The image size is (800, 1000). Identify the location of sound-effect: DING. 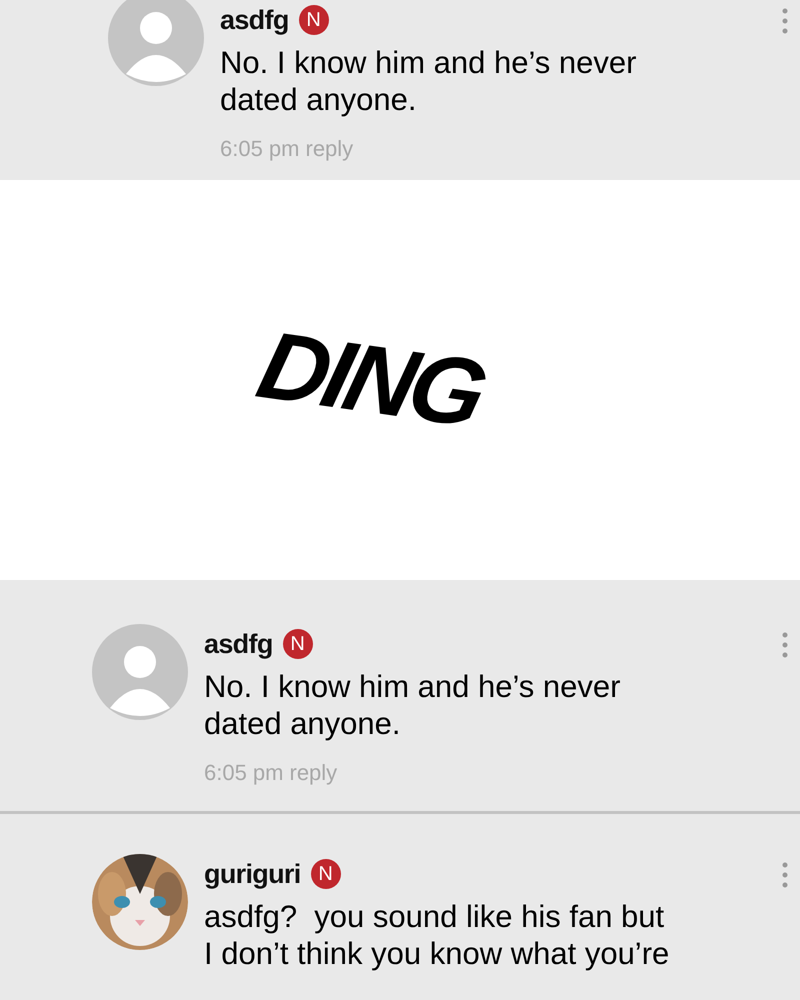
(370, 380).